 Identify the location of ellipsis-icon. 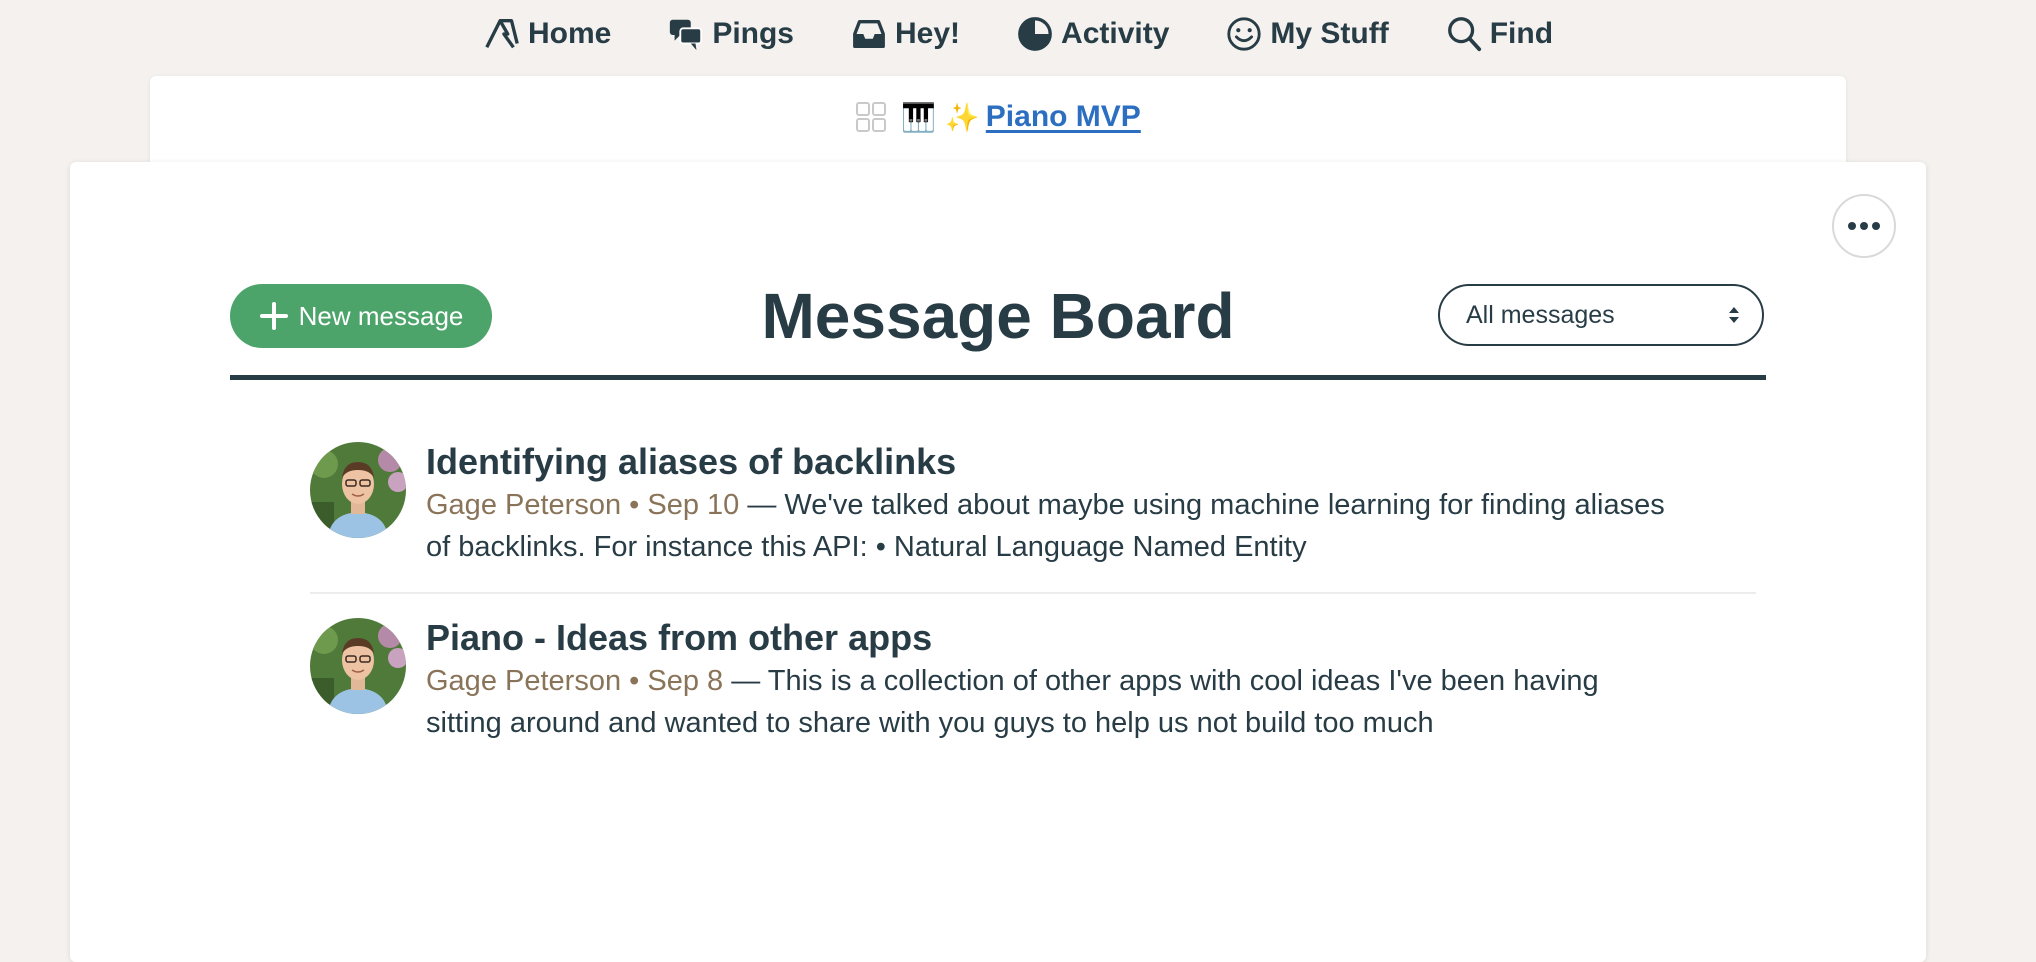
(1864, 226).